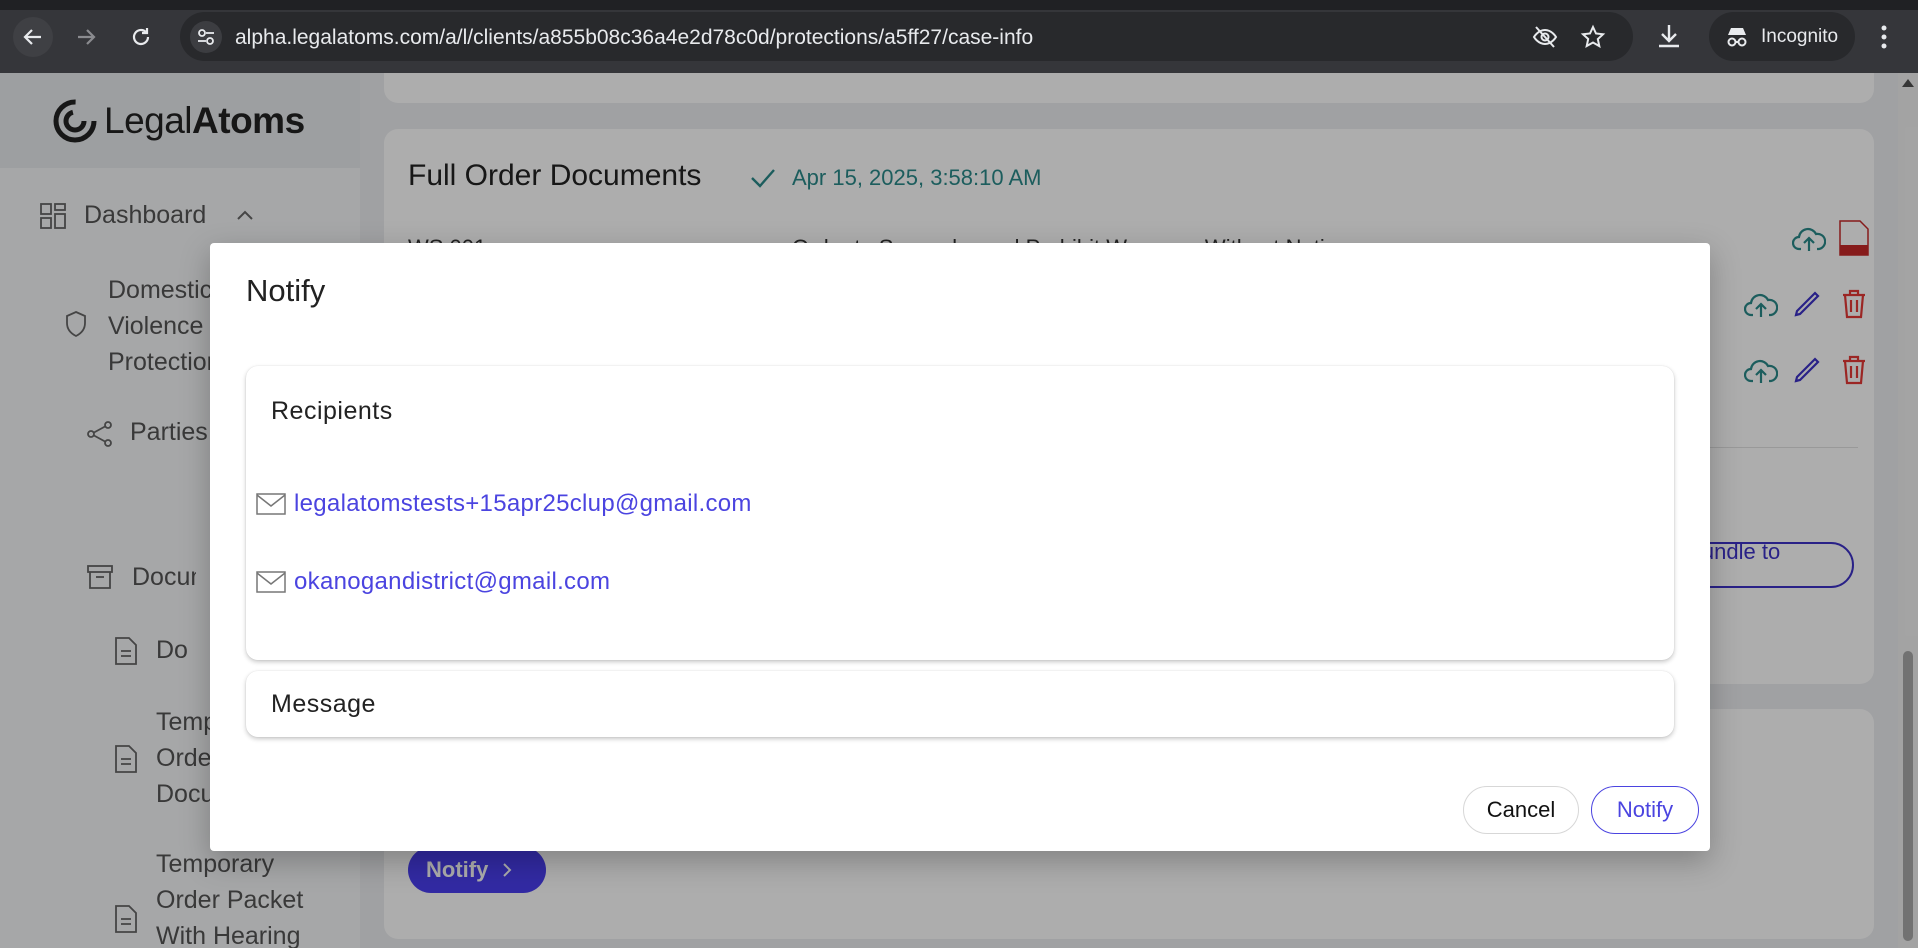 The height and width of the screenshot is (948, 1918). I want to click on message-label: Message, so click(323, 704).